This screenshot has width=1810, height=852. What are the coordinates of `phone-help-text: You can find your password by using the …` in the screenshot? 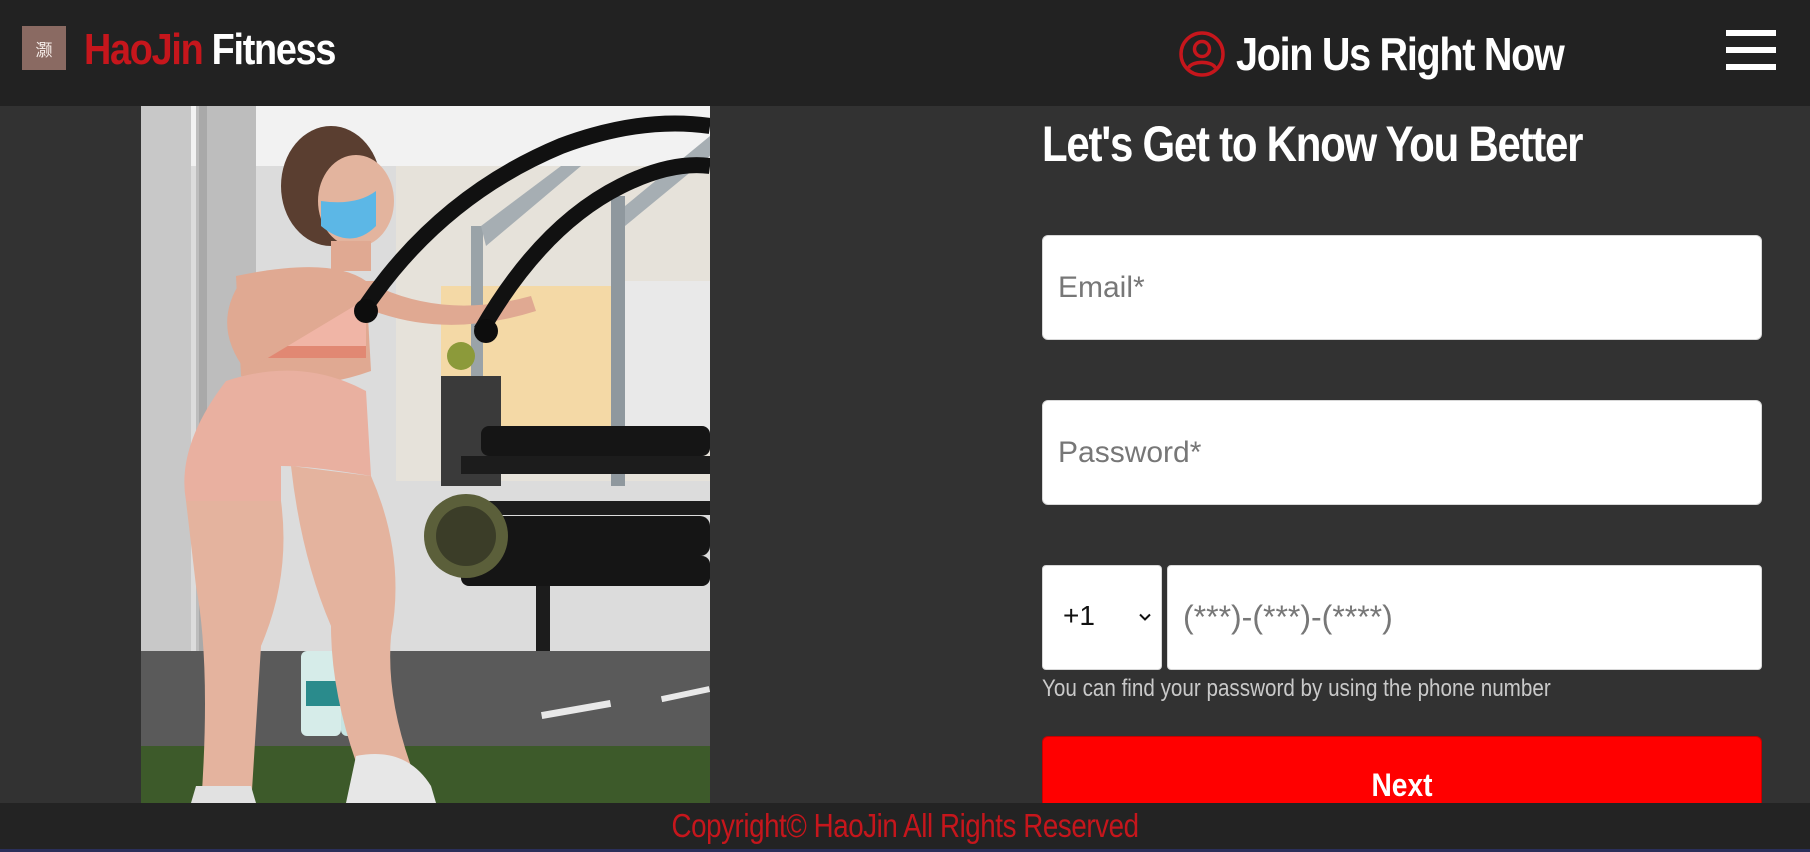 It's located at (1296, 688).